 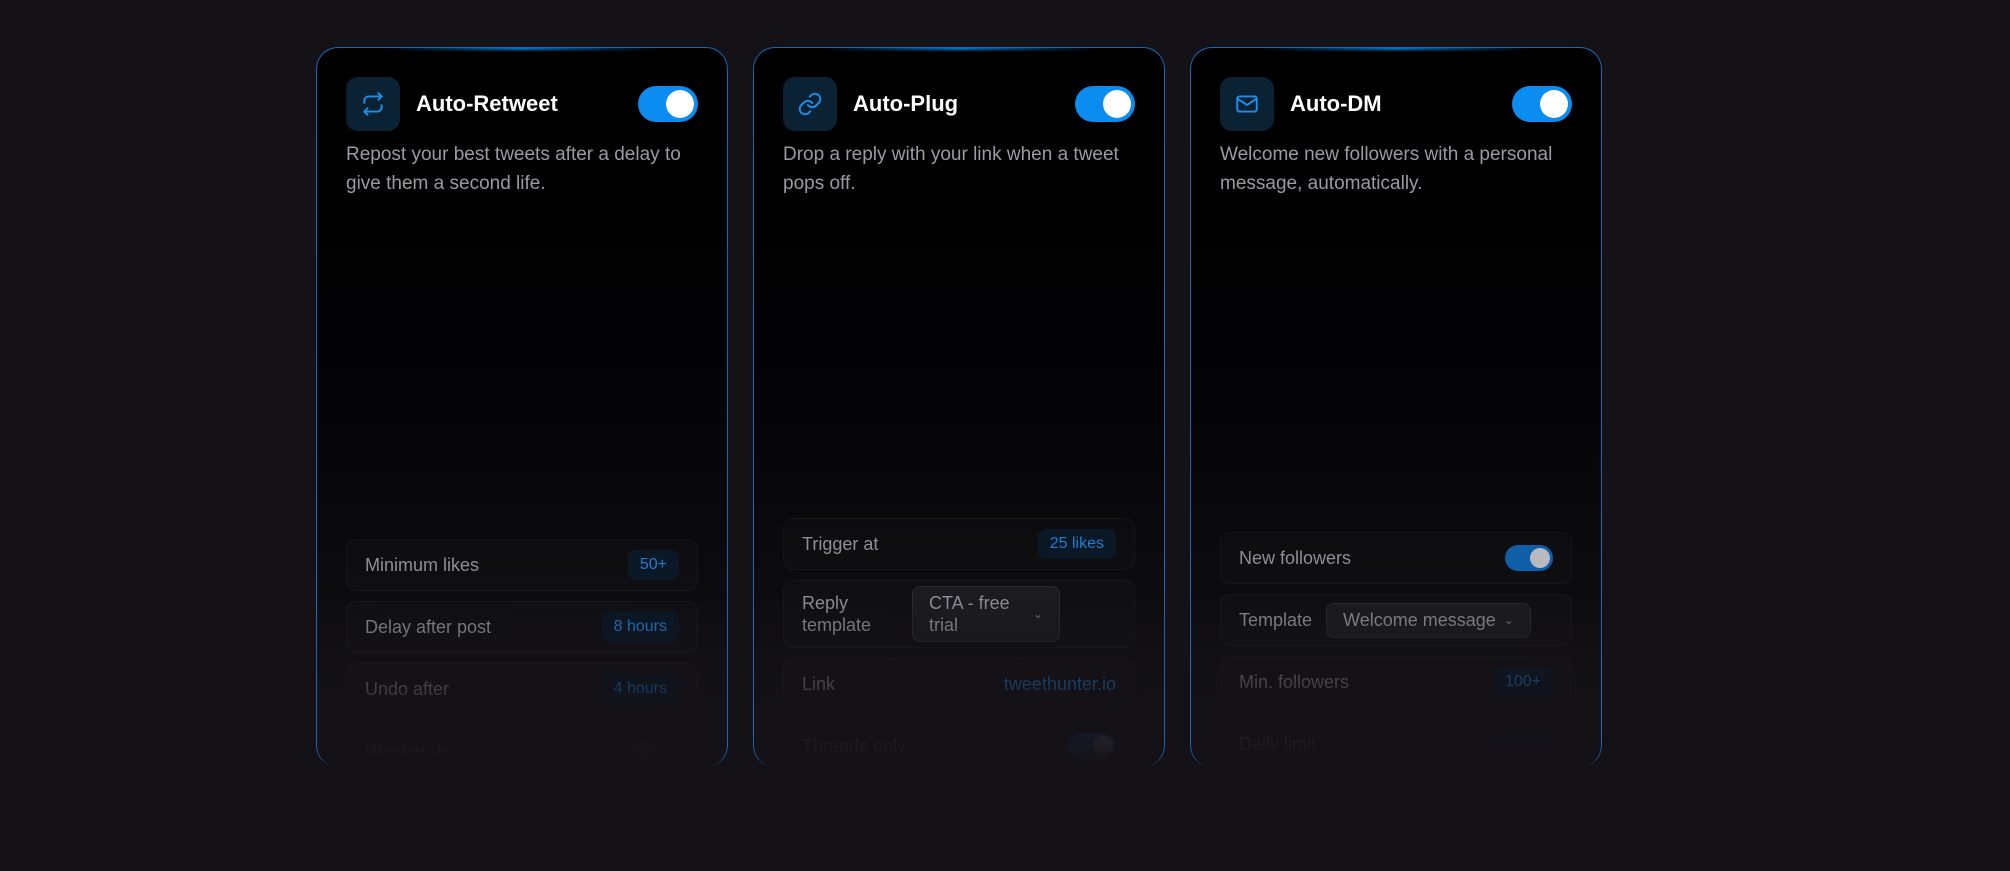 I want to click on setting-label: Undo after, so click(x=407, y=688).